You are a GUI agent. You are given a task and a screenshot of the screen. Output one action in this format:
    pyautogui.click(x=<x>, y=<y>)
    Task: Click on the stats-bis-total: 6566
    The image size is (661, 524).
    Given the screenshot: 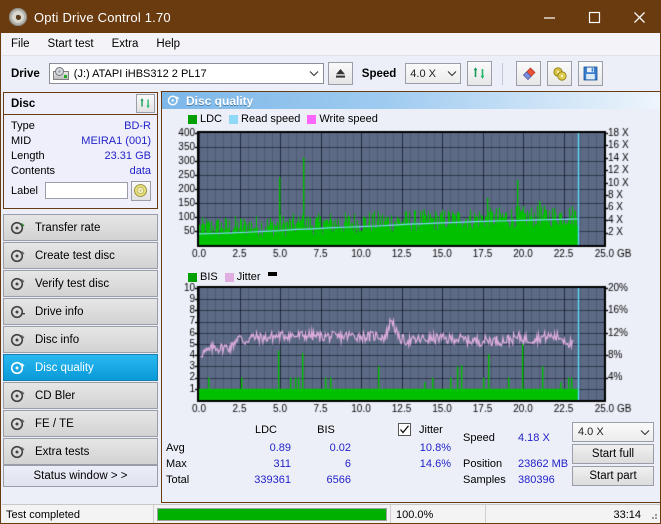 What is the action you would take?
    pyautogui.click(x=338, y=480)
    